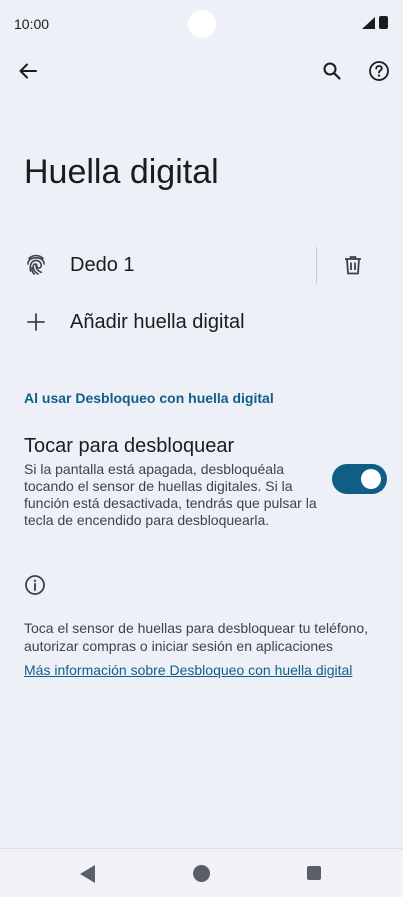 The image size is (403, 897). Describe the element at coordinates (371, 479) in the screenshot. I see `switch-knob` at that location.